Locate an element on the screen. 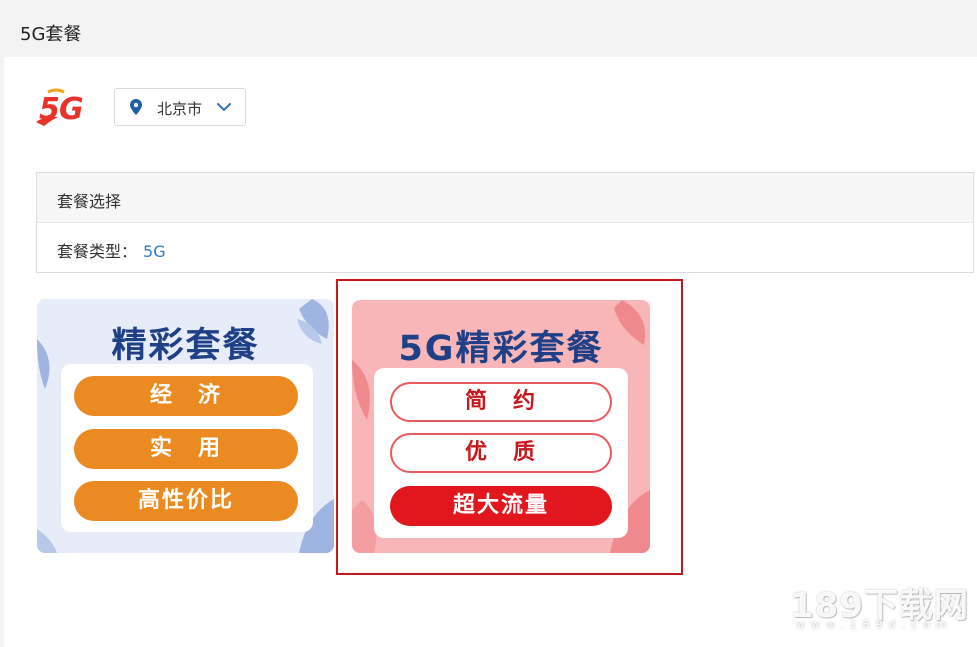  plan-selection-box: 套餐选择 套餐类型： 5G is located at coordinates (505, 222).